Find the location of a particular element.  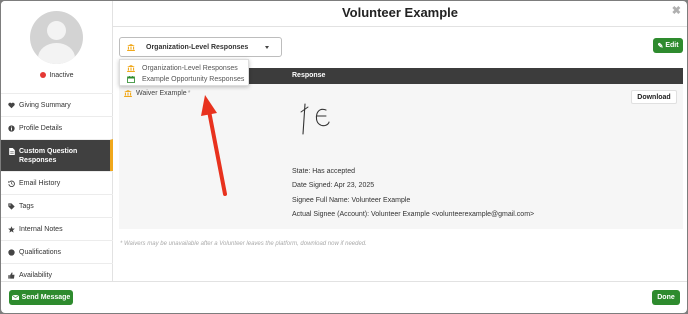

option-example-opportunity: Example Opportunity Responses is located at coordinates (184, 79).